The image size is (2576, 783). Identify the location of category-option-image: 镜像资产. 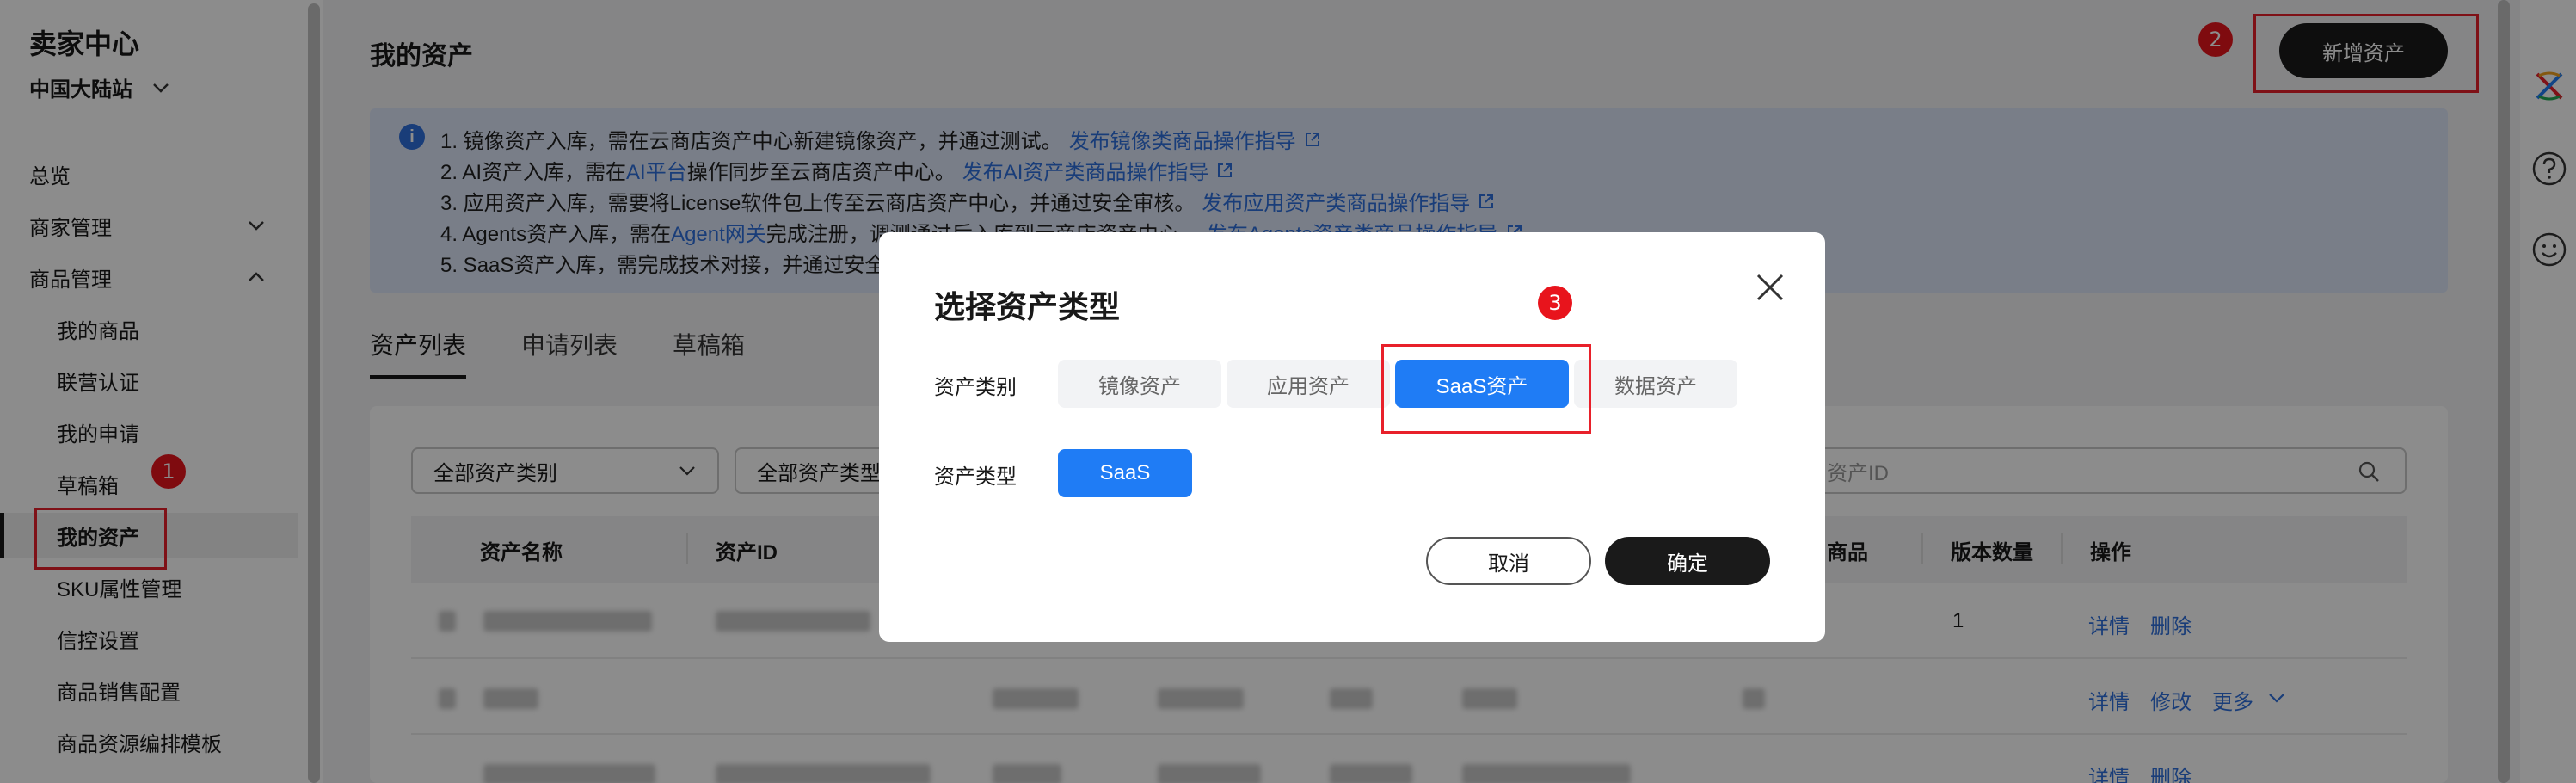
(1139, 384).